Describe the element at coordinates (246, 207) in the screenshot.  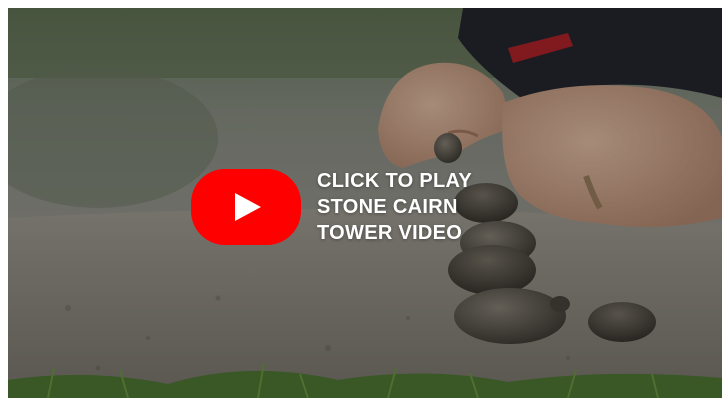
I see `youtube-play-icon` at that location.